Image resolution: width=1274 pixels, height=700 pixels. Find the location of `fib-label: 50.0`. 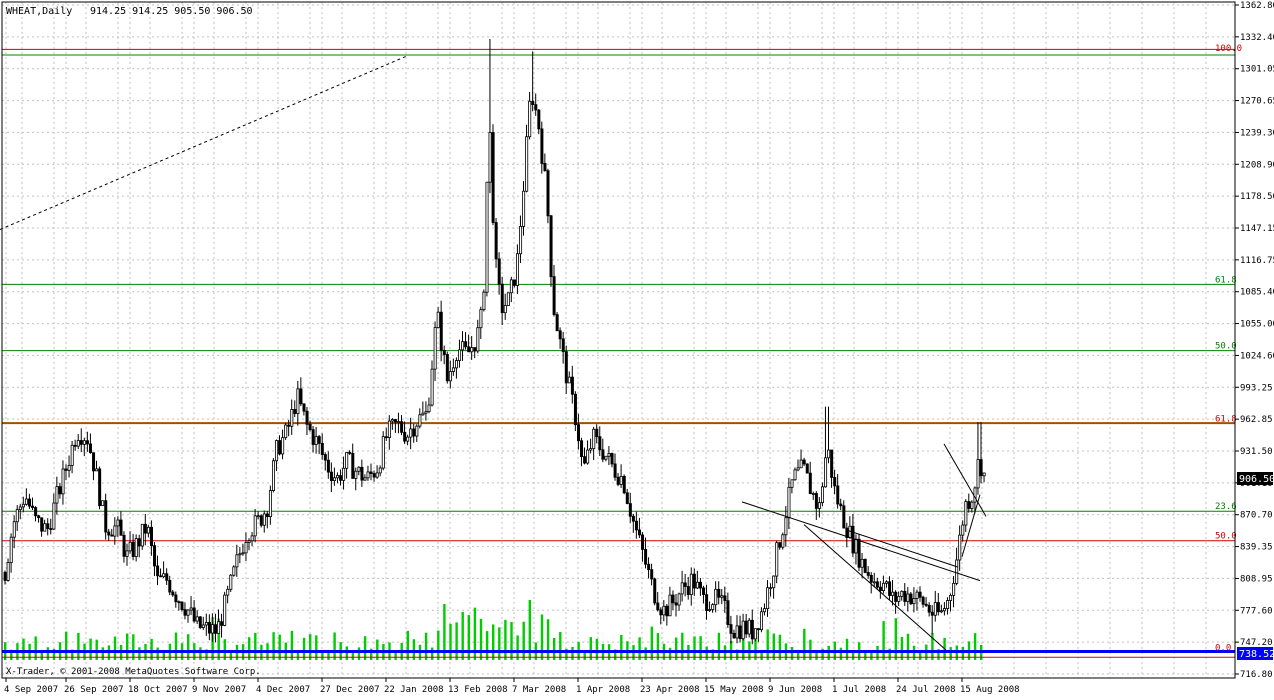

fib-label: 50.0 is located at coordinates (1226, 537).